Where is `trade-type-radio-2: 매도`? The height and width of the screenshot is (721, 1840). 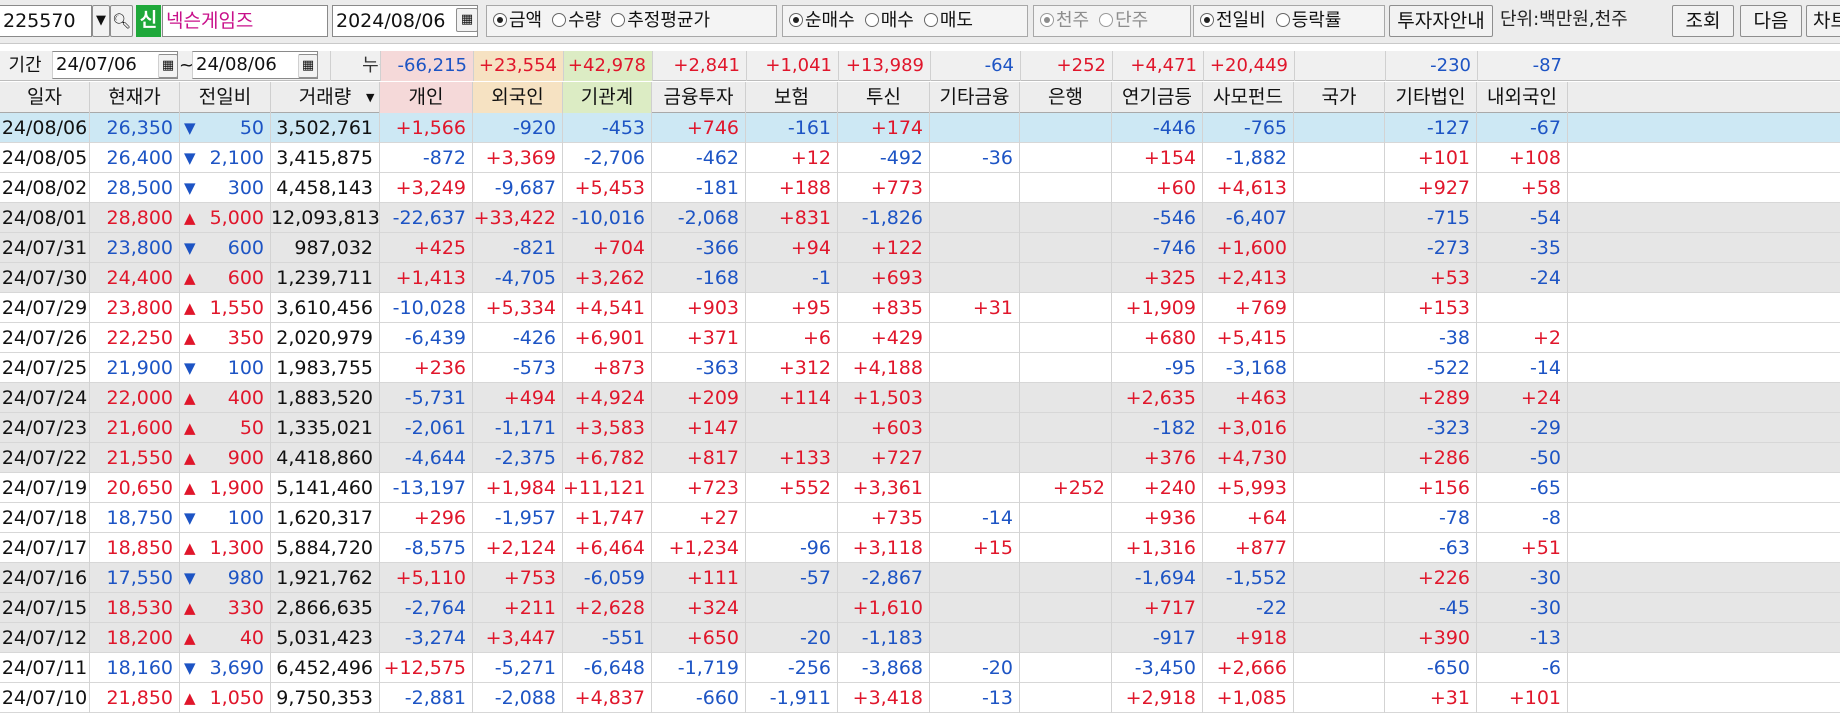 trade-type-radio-2: 매도 is located at coordinates (948, 21).